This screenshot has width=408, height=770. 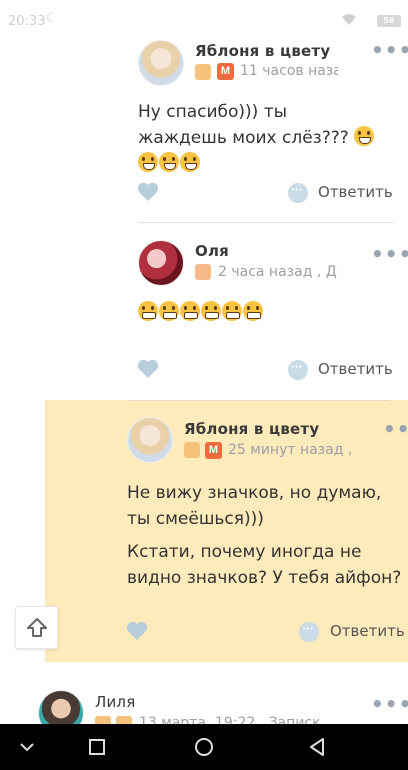 What do you see at coordinates (52, 18) in the screenshot?
I see `moon-icon: ☾` at bounding box center [52, 18].